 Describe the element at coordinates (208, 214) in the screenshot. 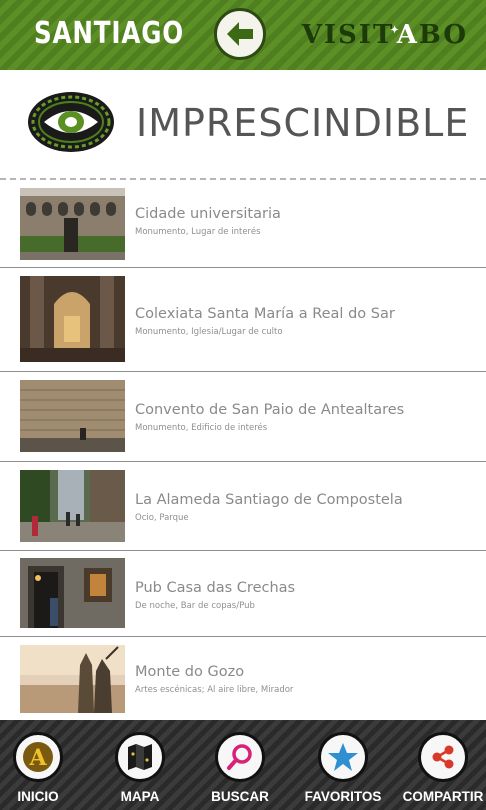

I see `place-name: Cidade universitaria` at that location.